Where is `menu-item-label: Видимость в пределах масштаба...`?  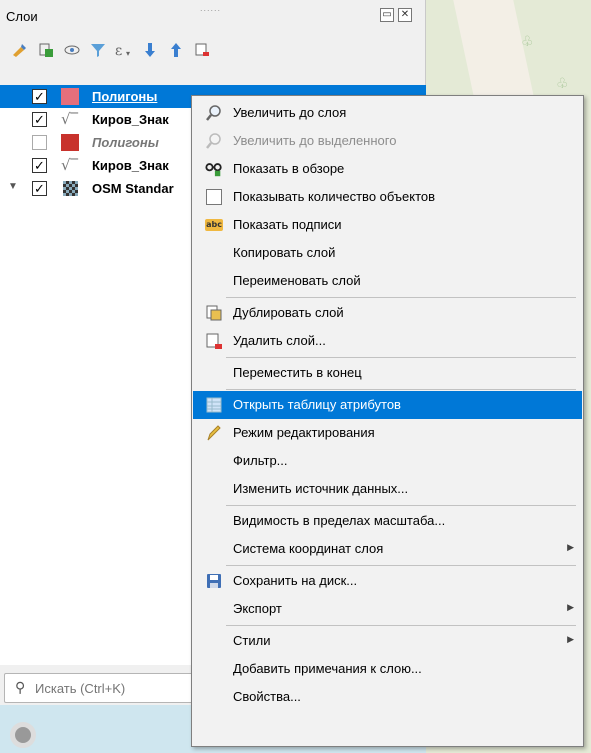 menu-item-label: Видимость в пределах масштаба... is located at coordinates (339, 520).